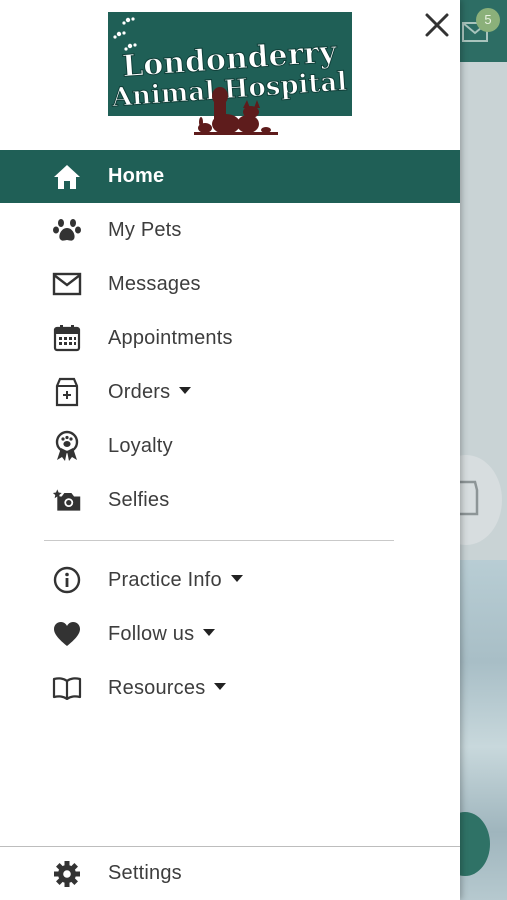 Image resolution: width=507 pixels, height=900 pixels. I want to click on food-bag-icon, so click(67, 392).